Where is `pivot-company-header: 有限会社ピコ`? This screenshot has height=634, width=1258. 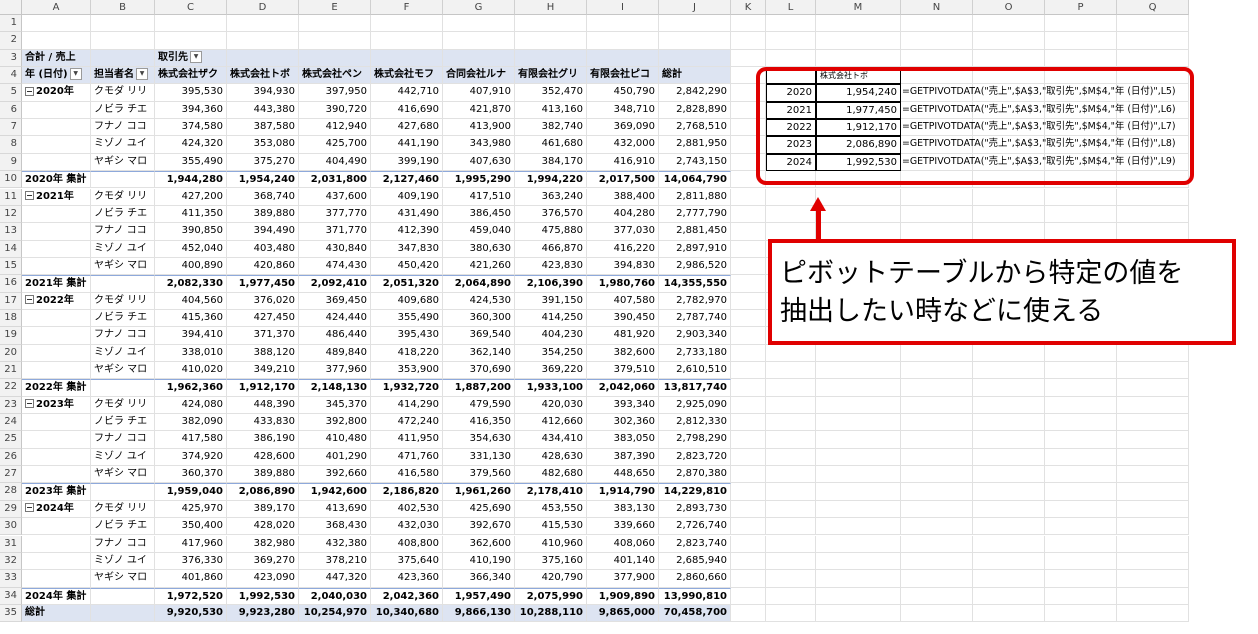
pivot-company-header: 有限会社ピコ is located at coordinates (623, 76).